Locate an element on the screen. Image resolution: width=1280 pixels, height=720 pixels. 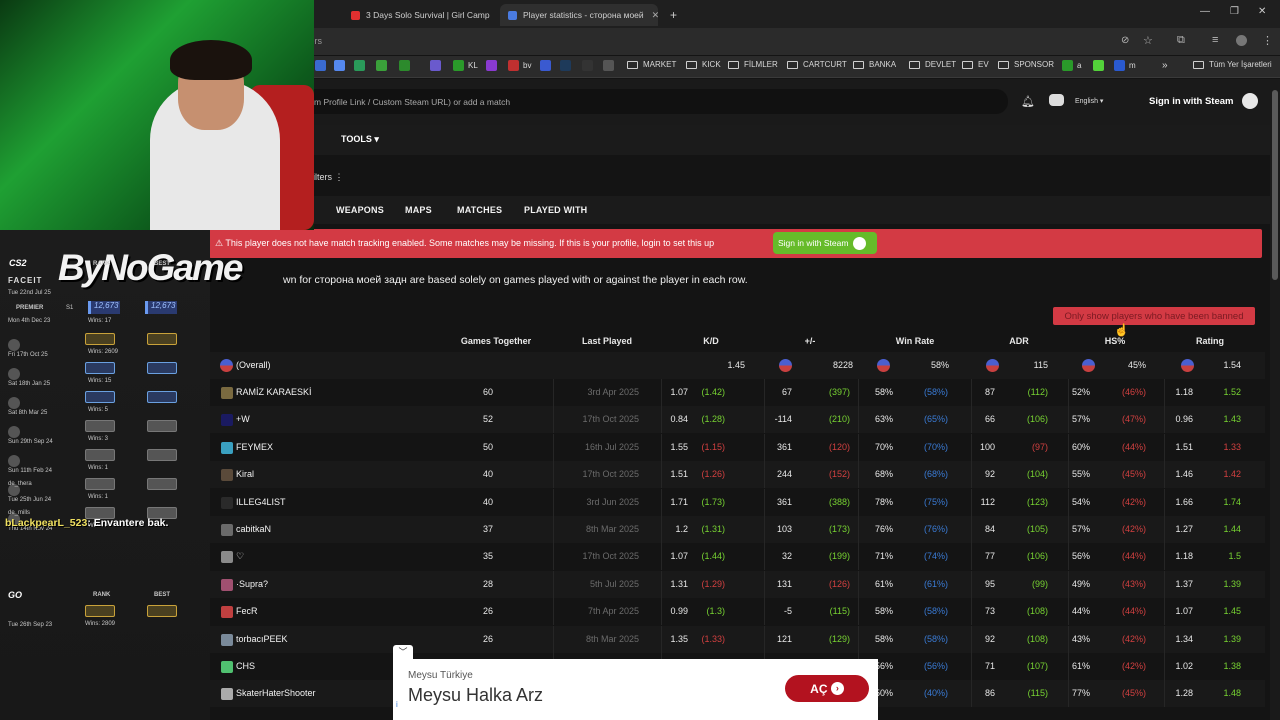
player-name: CHS is located at coordinates (245, 666).